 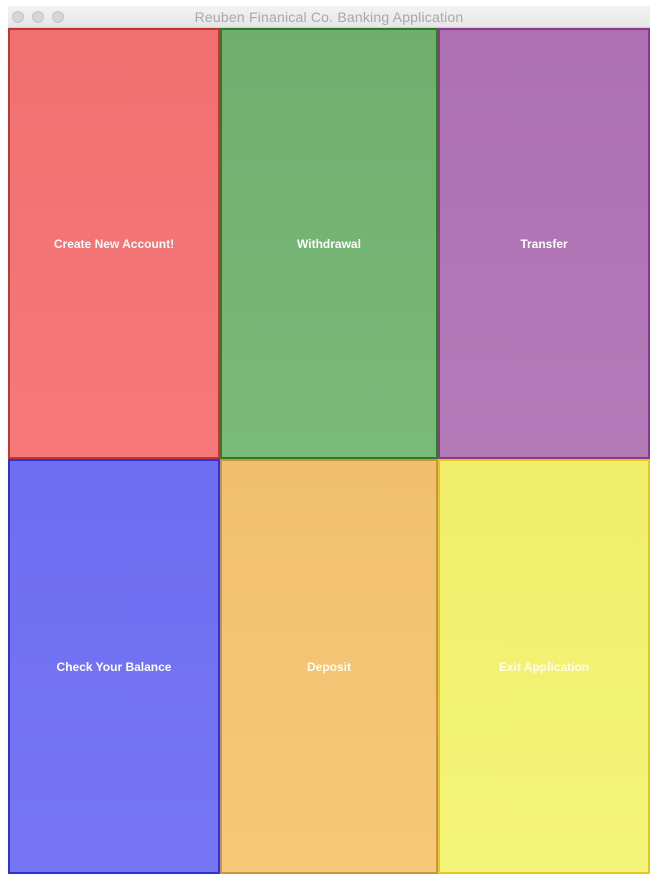 I want to click on transfer-label: Transfer, so click(x=544, y=243).